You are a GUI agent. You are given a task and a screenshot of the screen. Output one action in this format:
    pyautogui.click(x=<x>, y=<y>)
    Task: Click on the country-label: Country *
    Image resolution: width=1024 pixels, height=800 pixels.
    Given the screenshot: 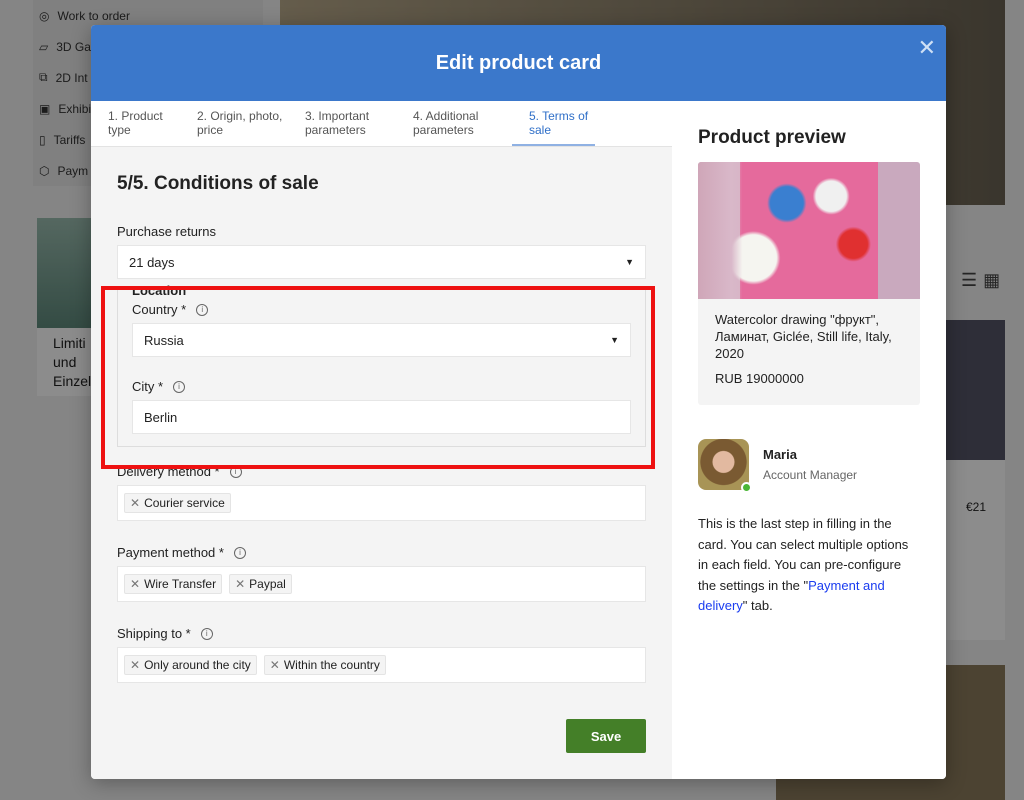 What is the action you would take?
    pyautogui.click(x=159, y=309)
    